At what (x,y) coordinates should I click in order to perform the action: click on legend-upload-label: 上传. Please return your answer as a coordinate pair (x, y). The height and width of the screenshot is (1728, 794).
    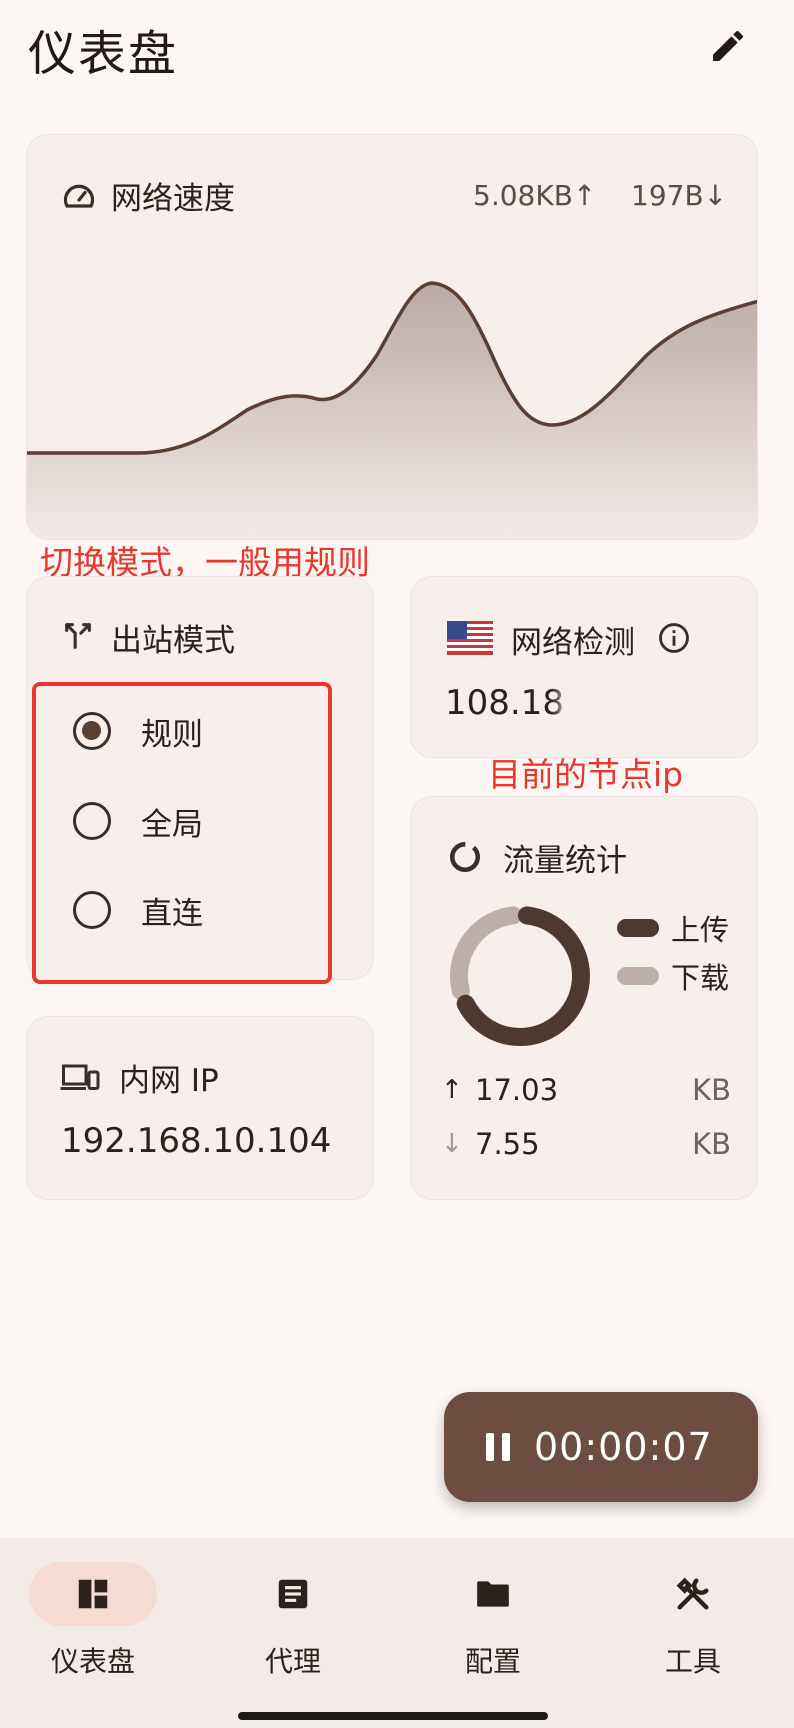
    Looking at the image, I should click on (700, 930).